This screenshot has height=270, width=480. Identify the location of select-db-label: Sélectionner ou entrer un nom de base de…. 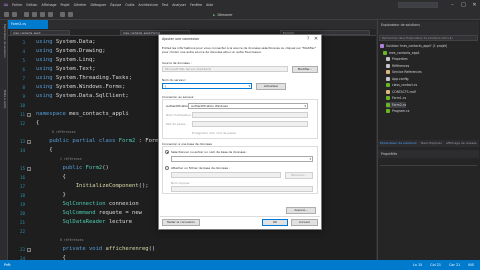
(209, 152).